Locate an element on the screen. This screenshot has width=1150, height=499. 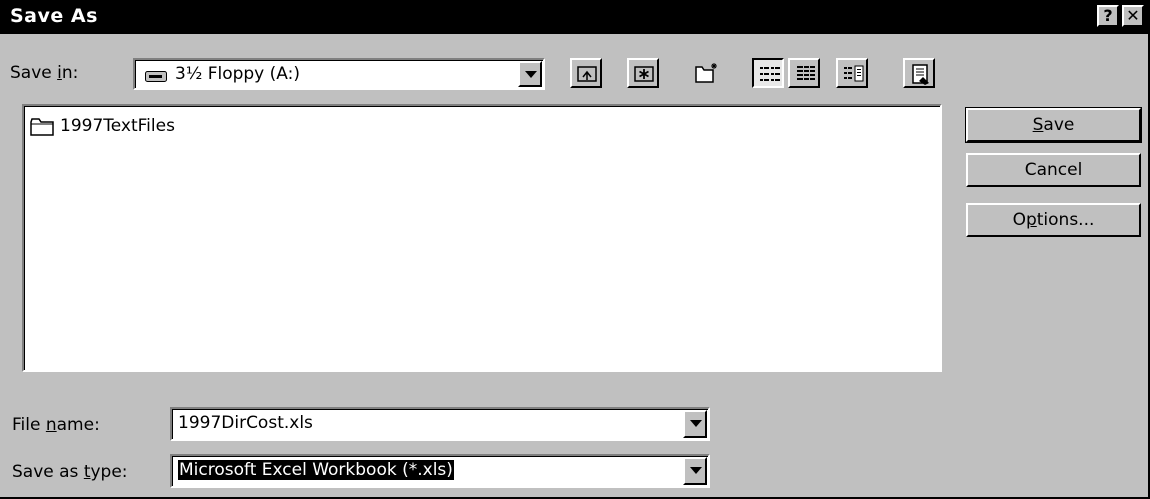
list-view-button is located at coordinates (768, 73).